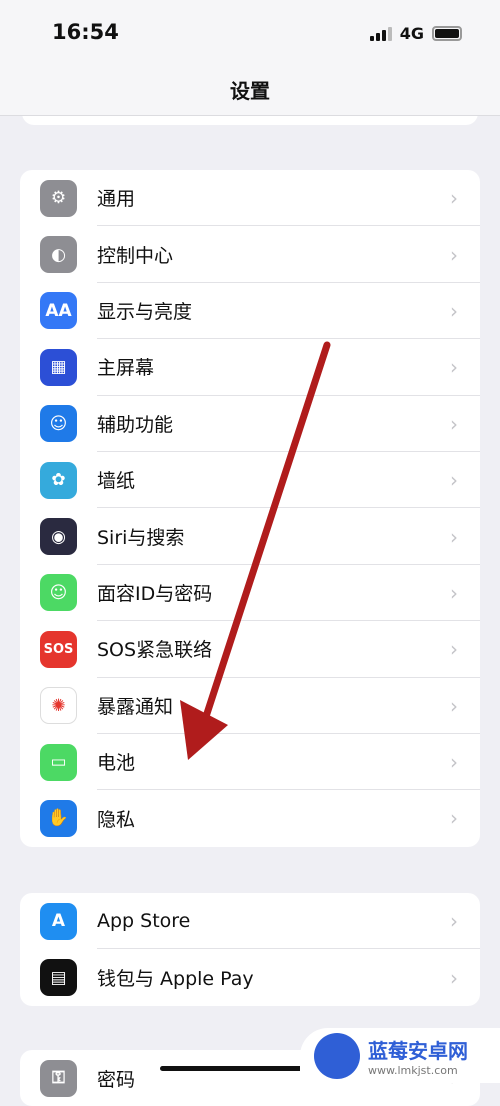  I want to click on settings-row: ▤ 钱包与 Apple Pay ›, so click(250, 977).